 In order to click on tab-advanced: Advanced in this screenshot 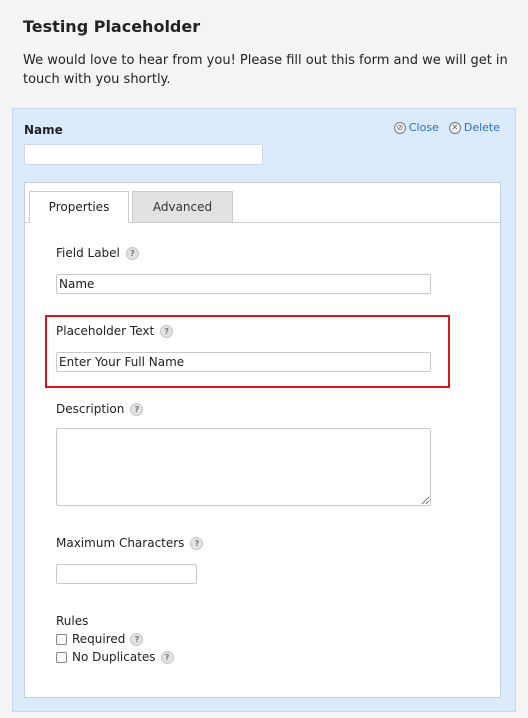, I will do `click(182, 207)`.